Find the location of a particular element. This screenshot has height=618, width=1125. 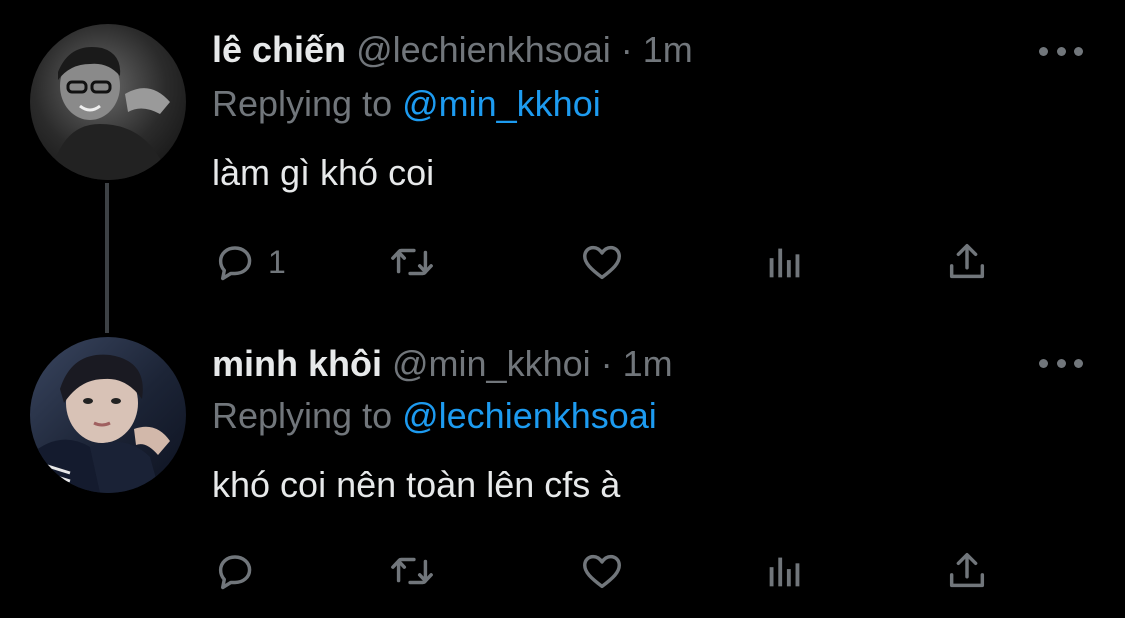

tweet-header: lê chiến @lechienkhsoai · 1m is located at coordinates (452, 50).